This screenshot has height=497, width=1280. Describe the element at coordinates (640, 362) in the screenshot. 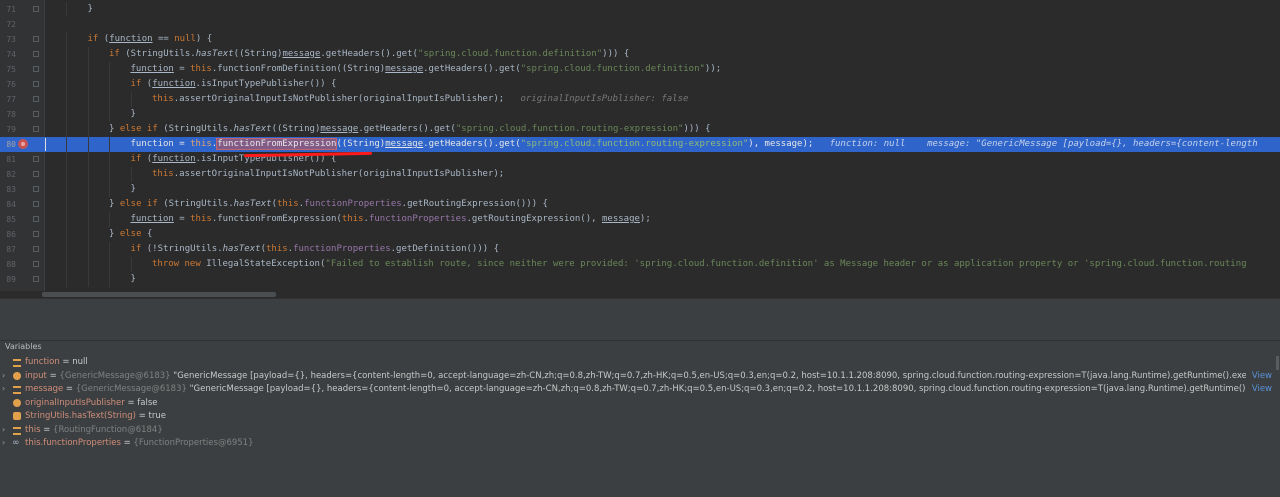

I see `variable-row: function = null` at that location.